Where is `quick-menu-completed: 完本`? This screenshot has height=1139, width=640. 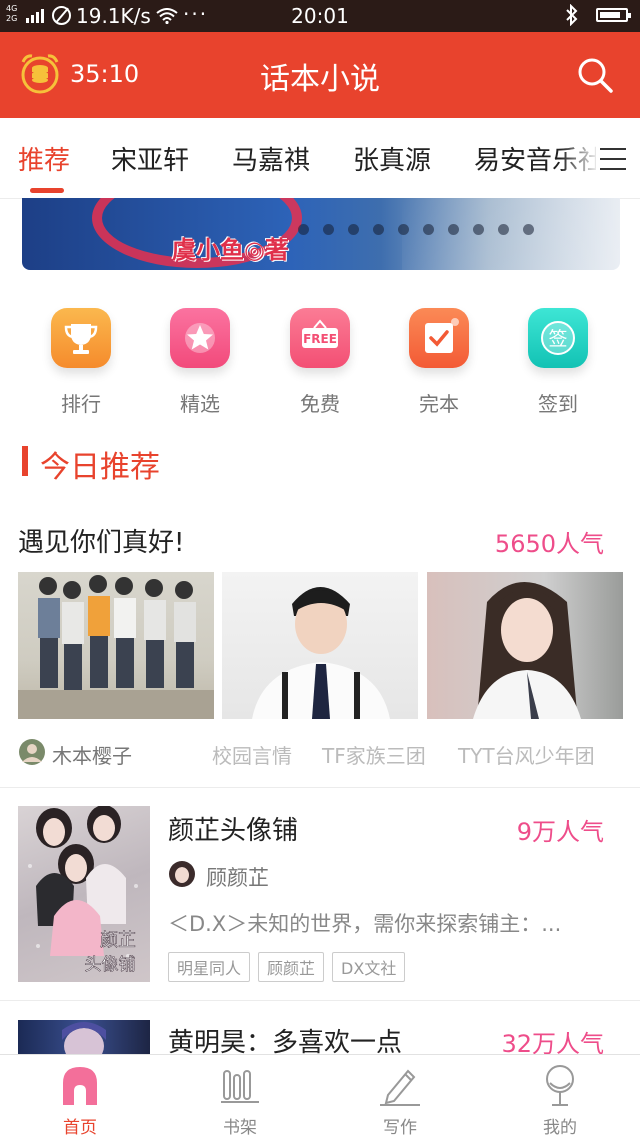 quick-menu-completed: 完本 is located at coordinates (439, 362).